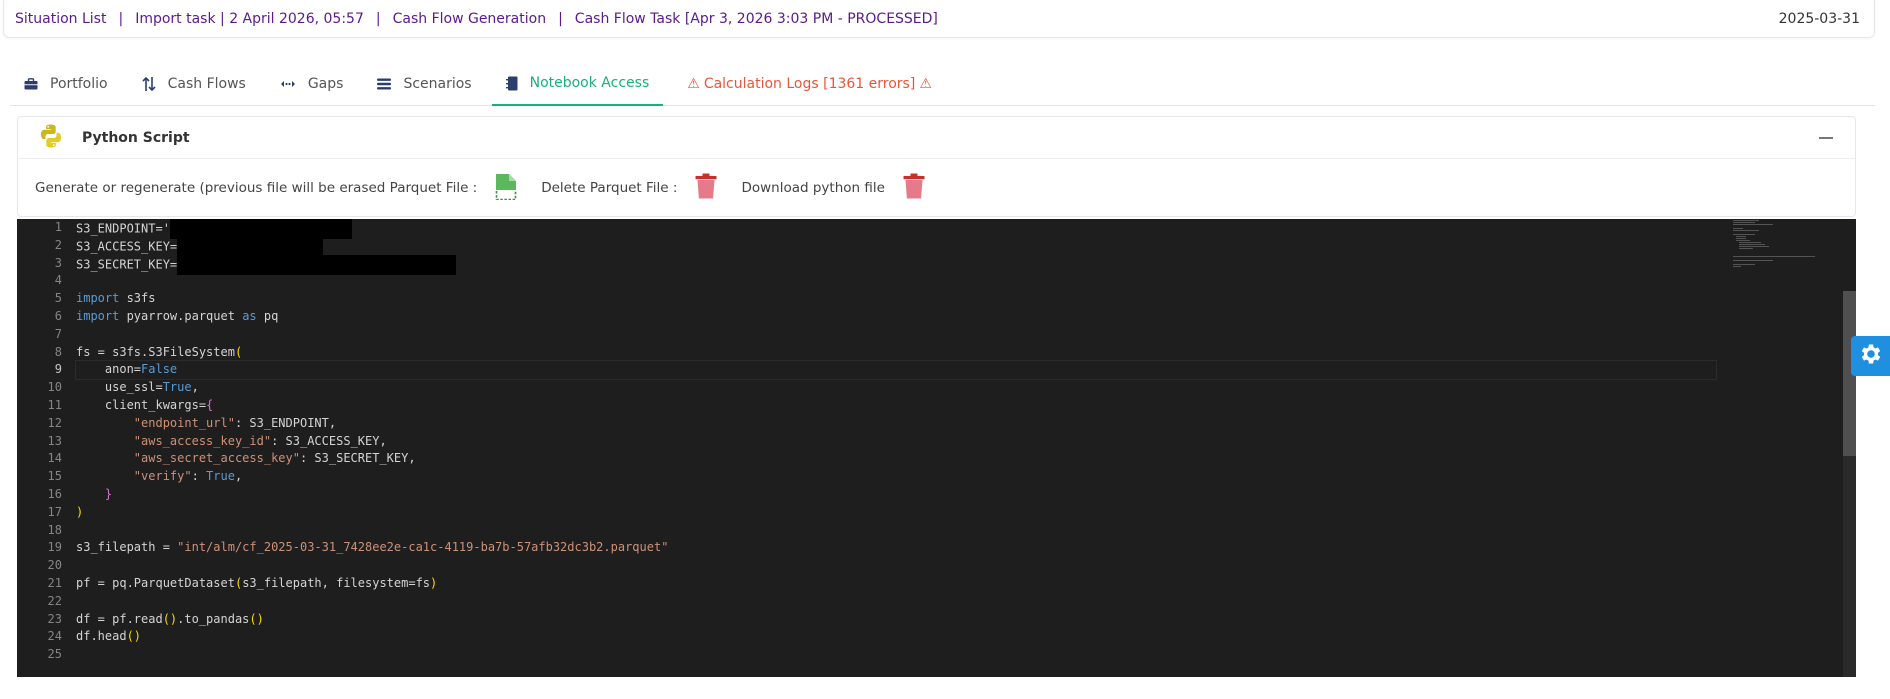 The width and height of the screenshot is (1890, 699). What do you see at coordinates (54, 440) in the screenshot?
I see `line-number: 13` at bounding box center [54, 440].